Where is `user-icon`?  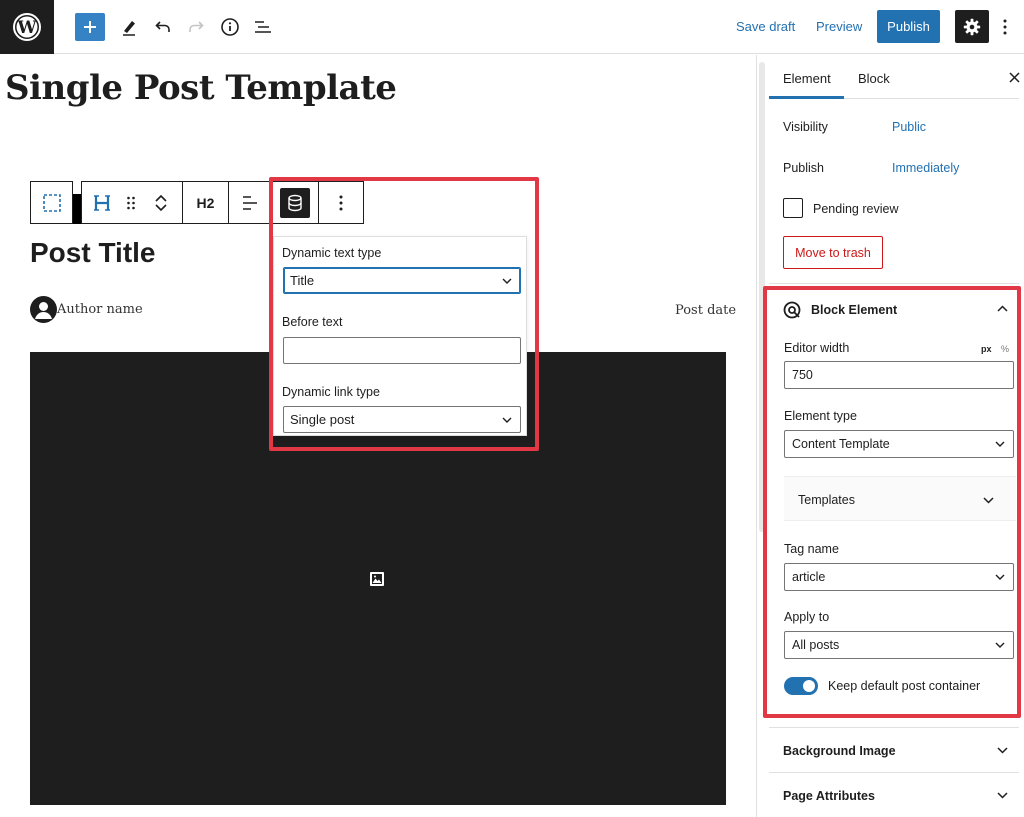 user-icon is located at coordinates (43, 310).